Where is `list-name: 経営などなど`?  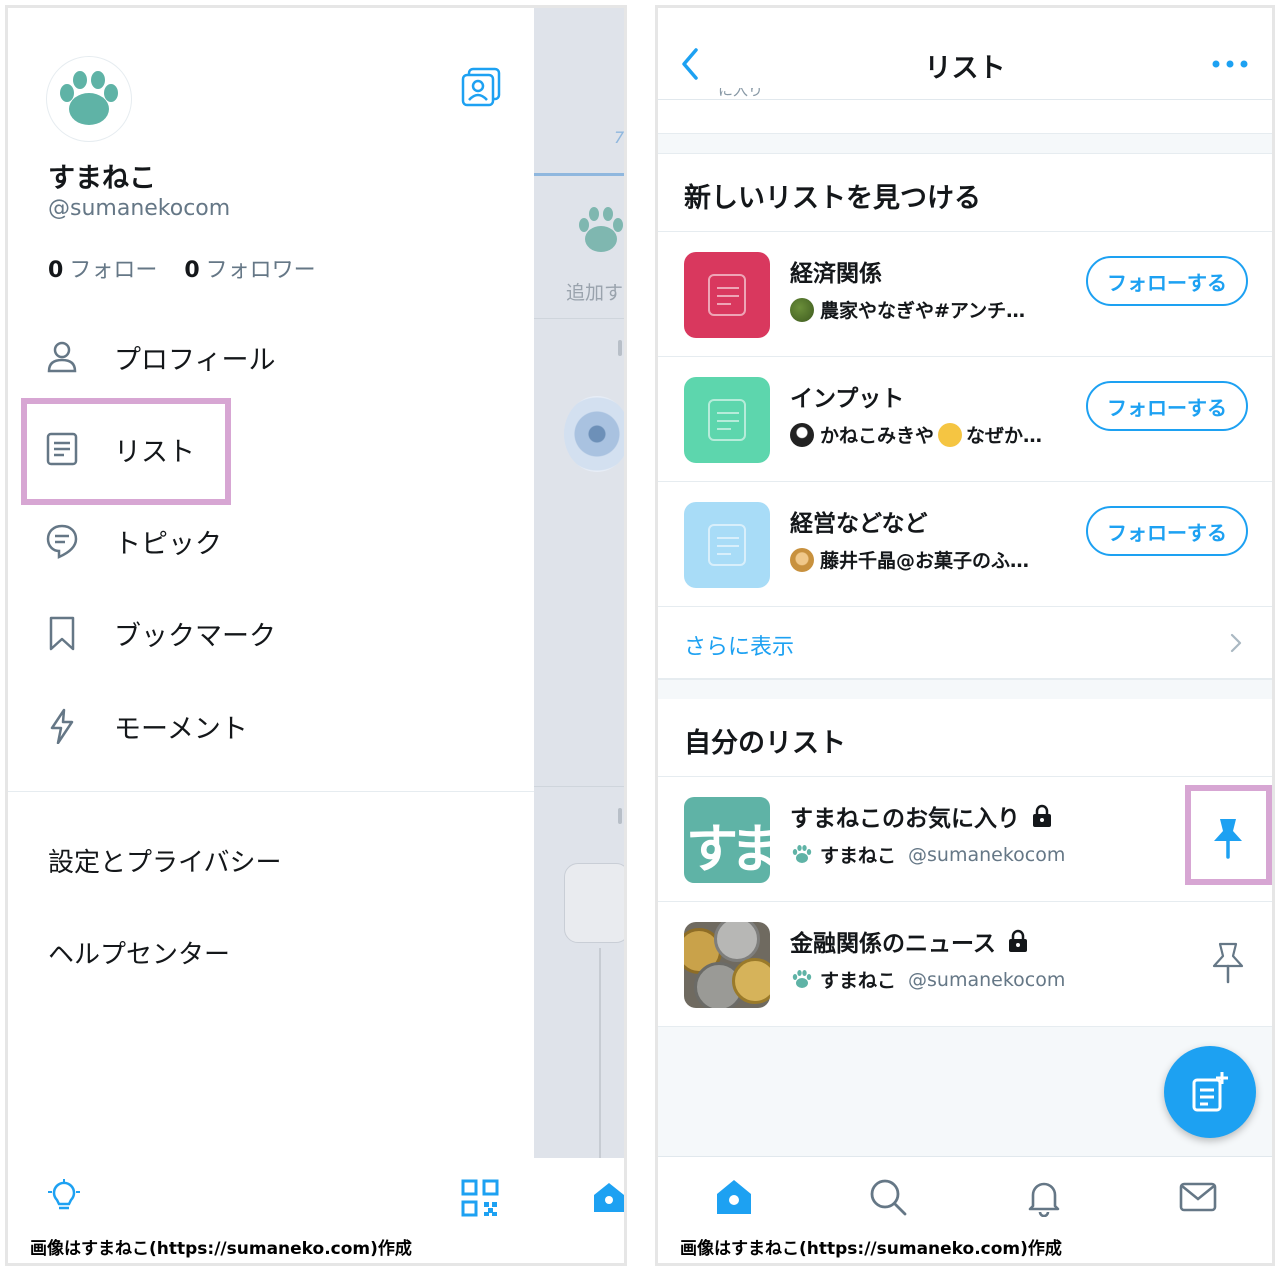 list-name: 経営などなど is located at coordinates (859, 524).